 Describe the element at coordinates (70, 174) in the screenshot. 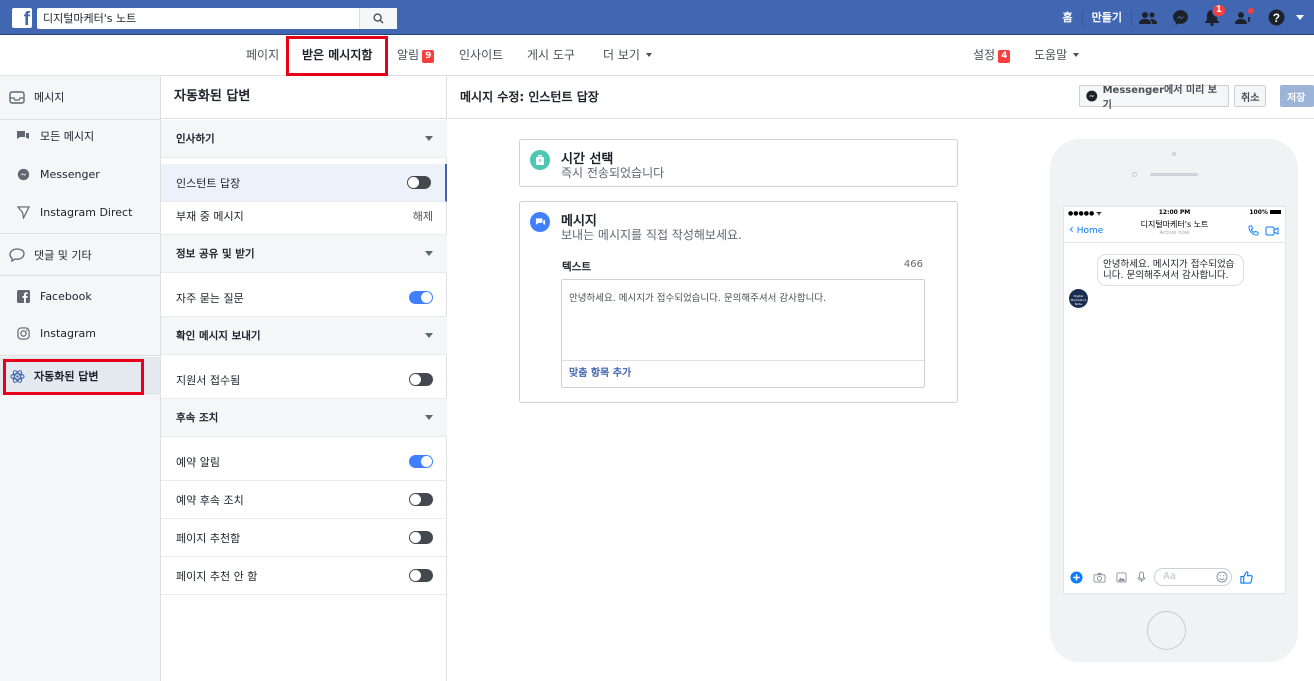

I see `sidebar-item-label: Messenger` at that location.